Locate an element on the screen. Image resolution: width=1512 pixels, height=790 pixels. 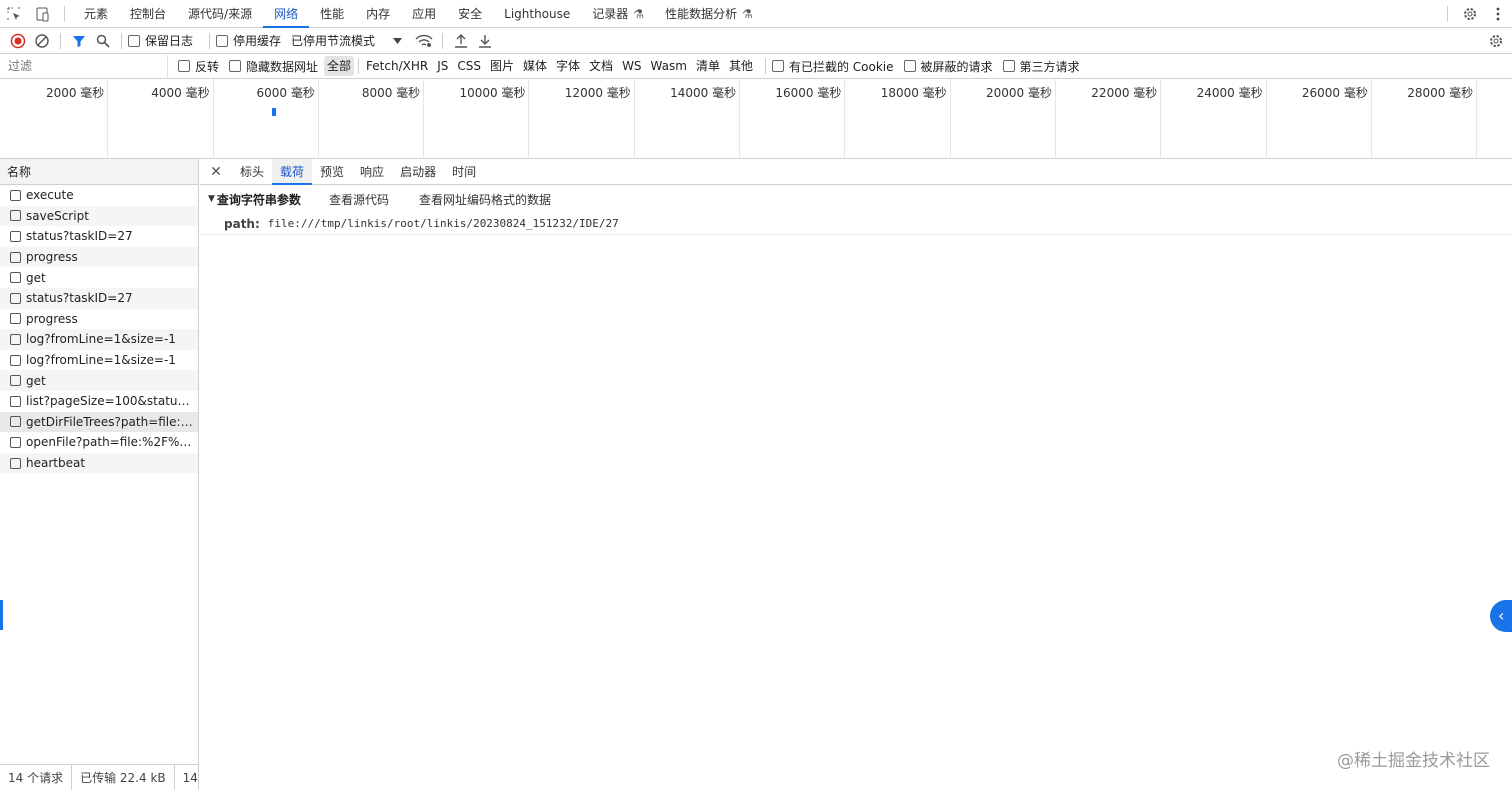
timeline-tick: 22000 毫秒 is located at coordinates (1109, 118).